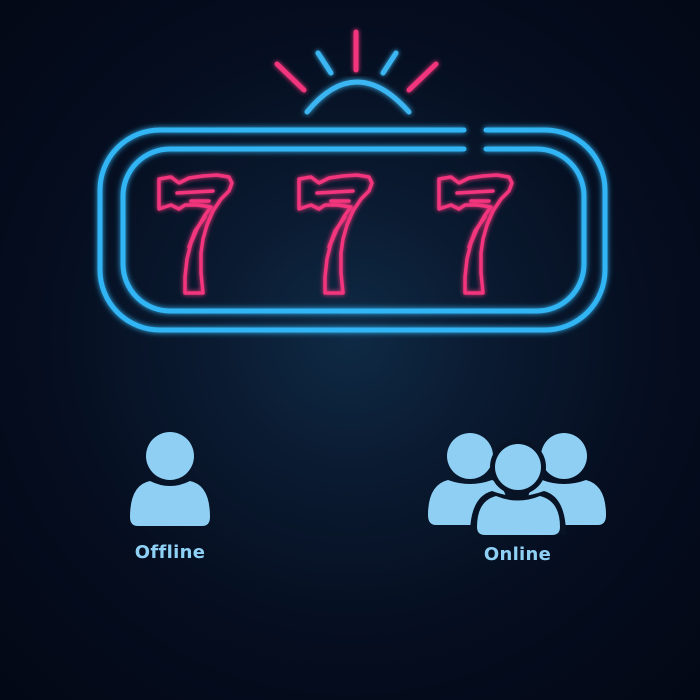  Describe the element at coordinates (170, 479) in the screenshot. I see `single-user-icon` at that location.